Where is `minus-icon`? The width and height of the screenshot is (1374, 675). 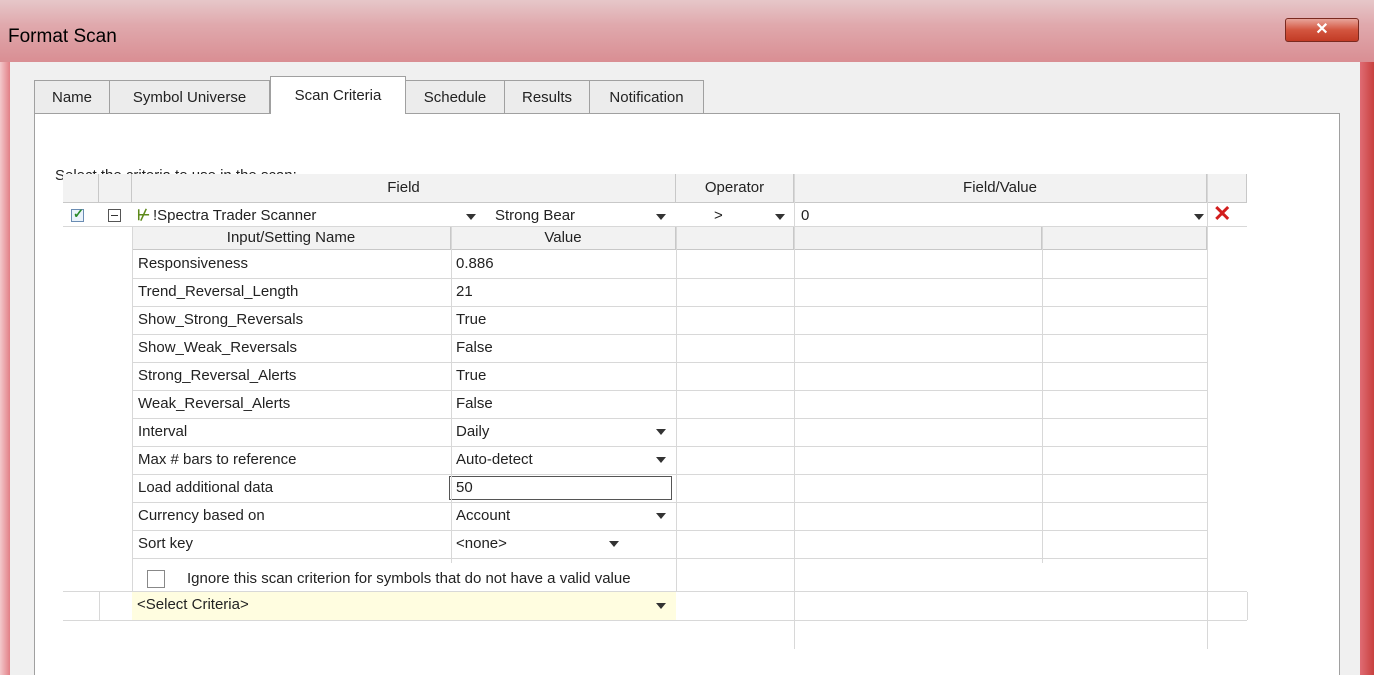
minus-icon is located at coordinates (114, 215).